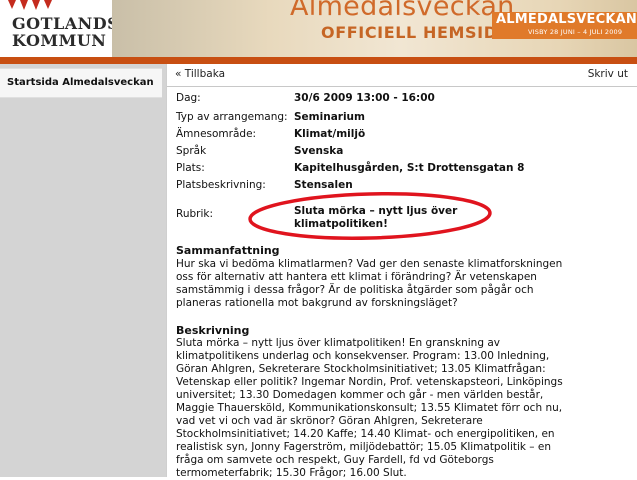 The width and height of the screenshot is (637, 480). What do you see at coordinates (318, 60) in the screenshot?
I see `header-divider` at bounding box center [318, 60].